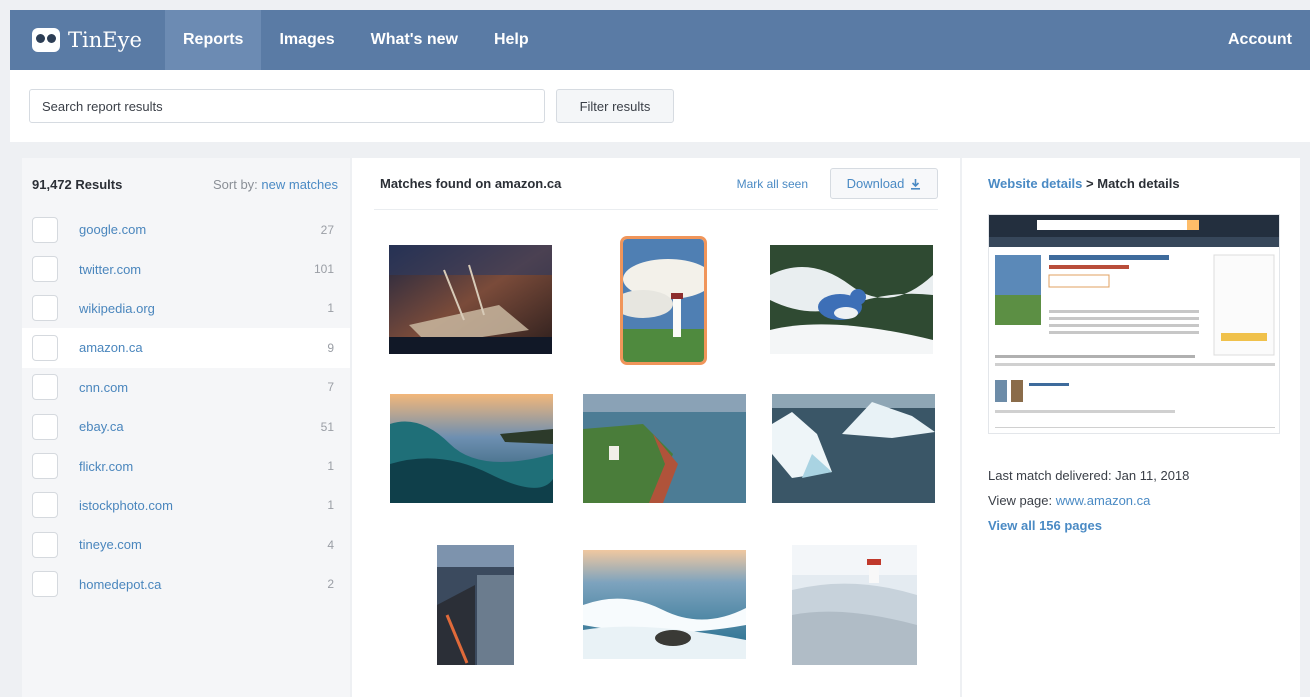 Image resolution: width=1310 pixels, height=697 pixels. Describe the element at coordinates (46, 40) in the screenshot. I see `tineye-logo-icon` at that location.